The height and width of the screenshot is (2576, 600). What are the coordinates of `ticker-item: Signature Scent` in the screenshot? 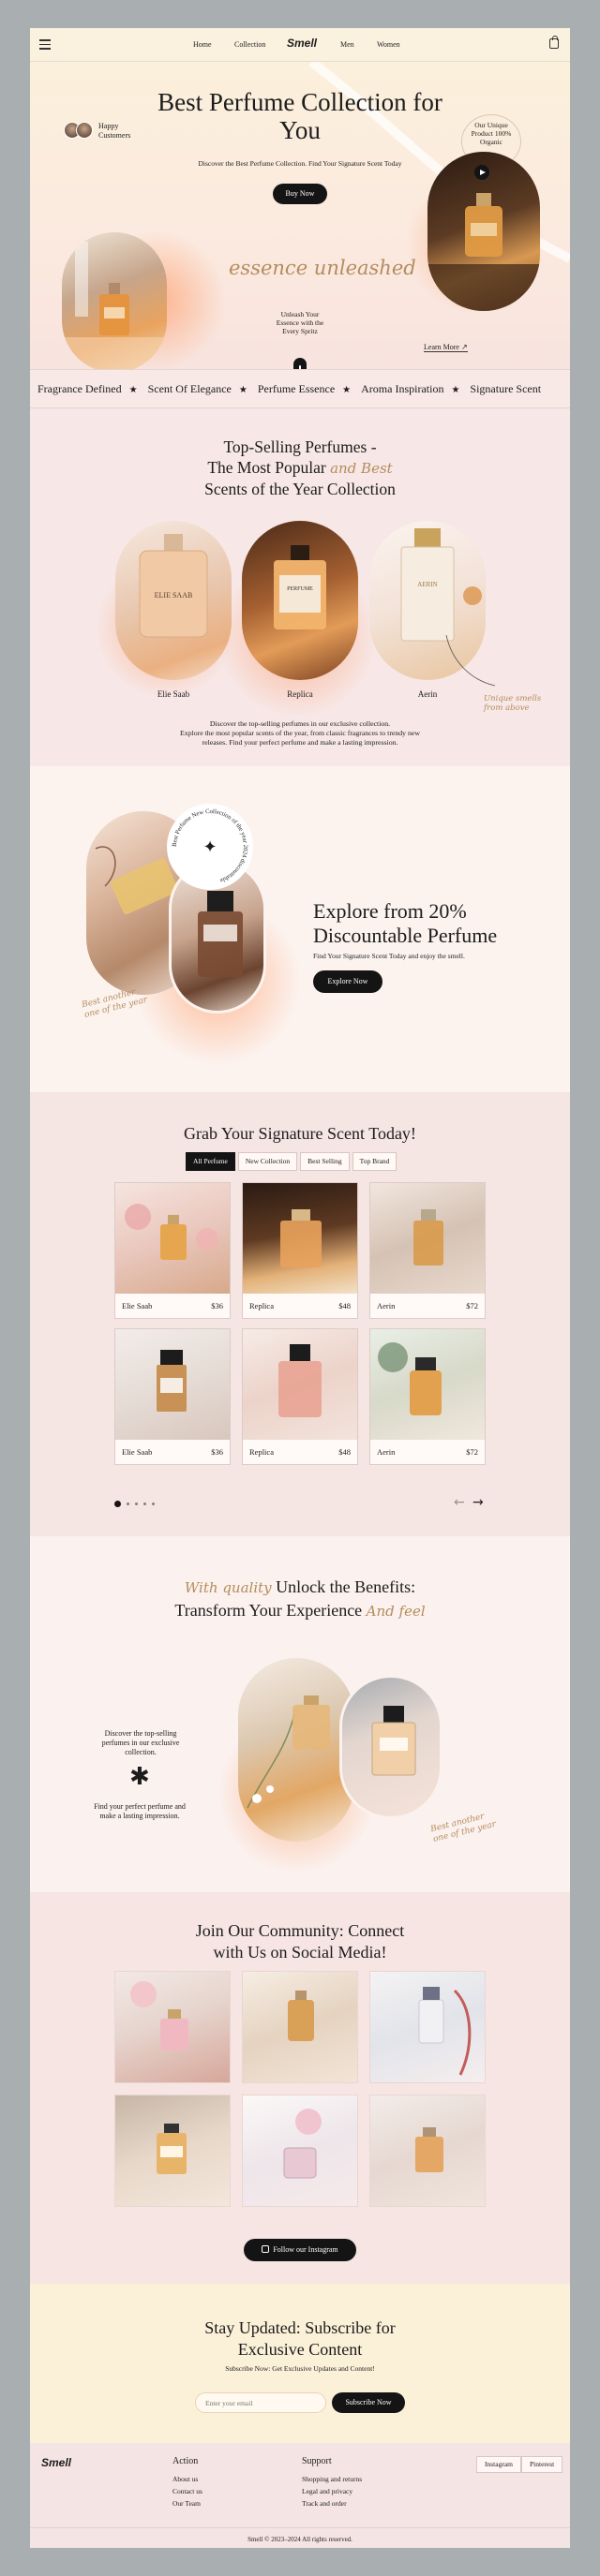 It's located at (506, 389).